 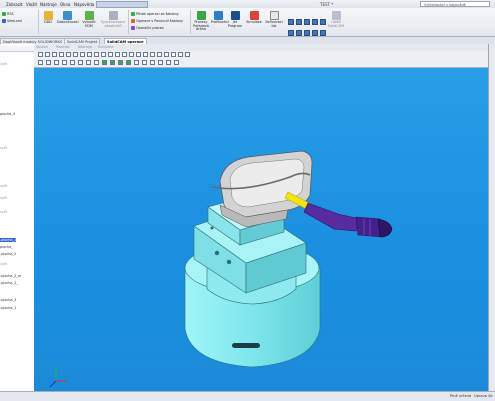 What do you see at coordinates (8, 300) in the screenshot?
I see `tree-item: -plocha_3` at bounding box center [8, 300].